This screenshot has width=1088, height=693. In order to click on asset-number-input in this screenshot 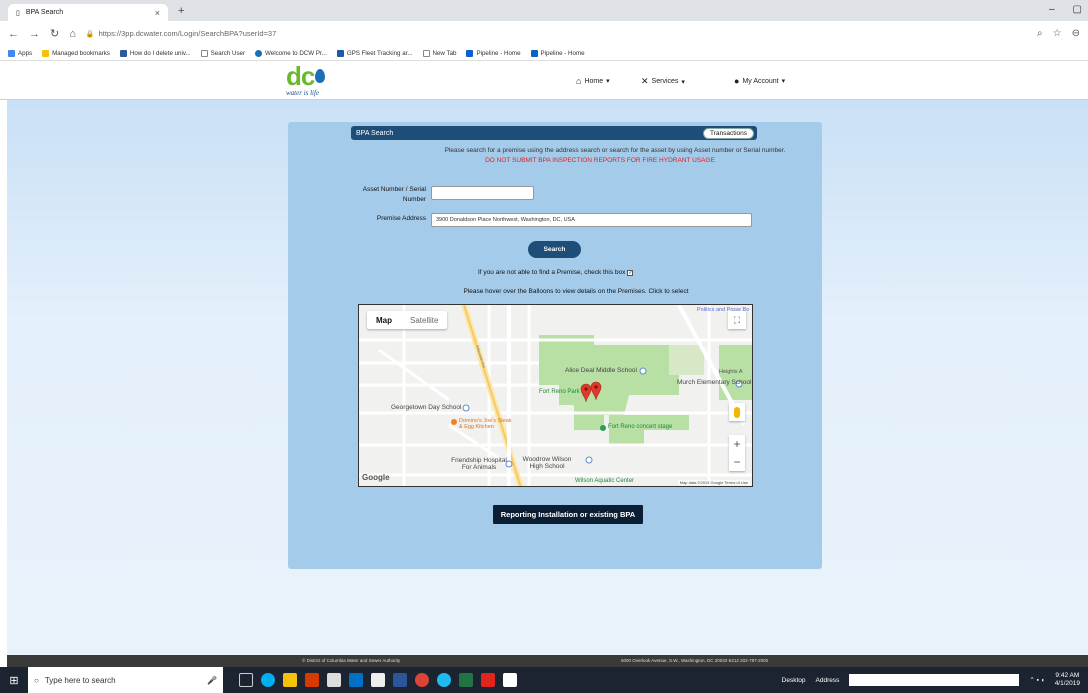, I will do `click(482, 193)`.